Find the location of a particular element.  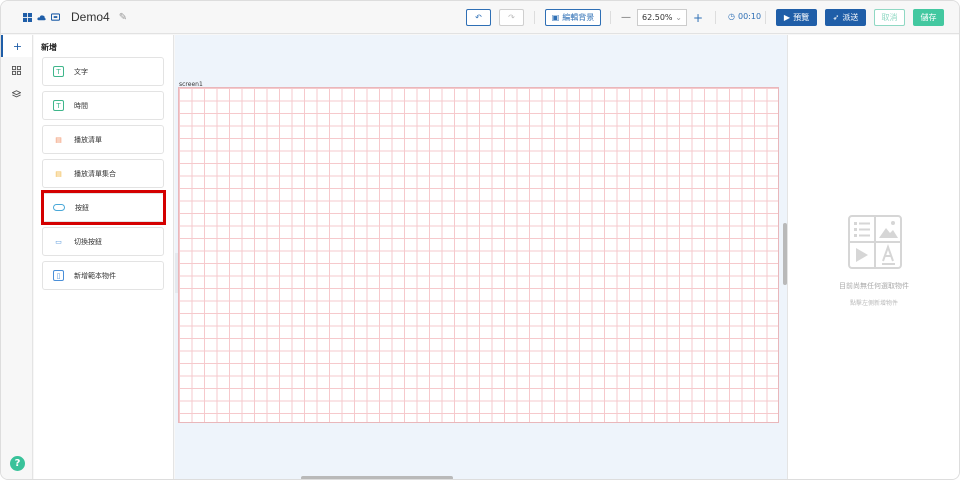

save-label: 儲存 is located at coordinates (928, 17).